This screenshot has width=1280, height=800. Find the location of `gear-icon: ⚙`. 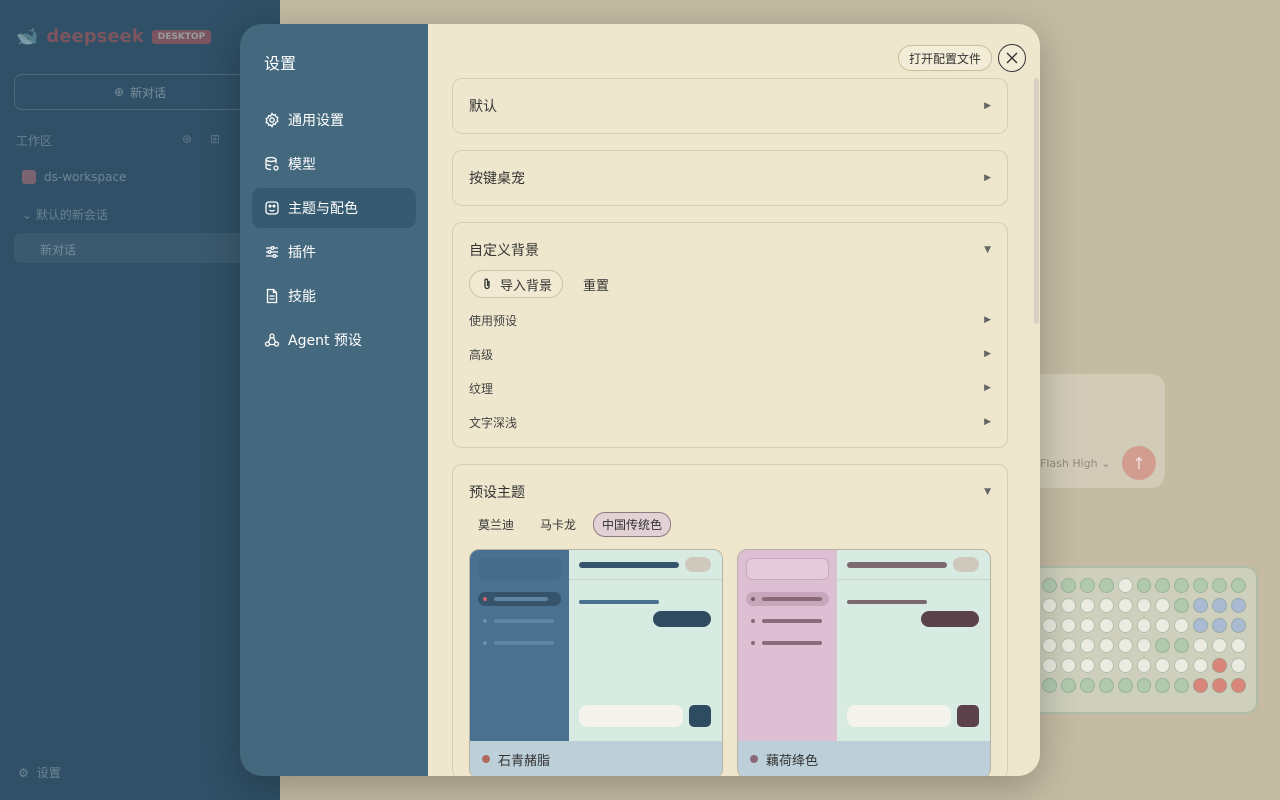

gear-icon: ⚙ is located at coordinates (23, 772).